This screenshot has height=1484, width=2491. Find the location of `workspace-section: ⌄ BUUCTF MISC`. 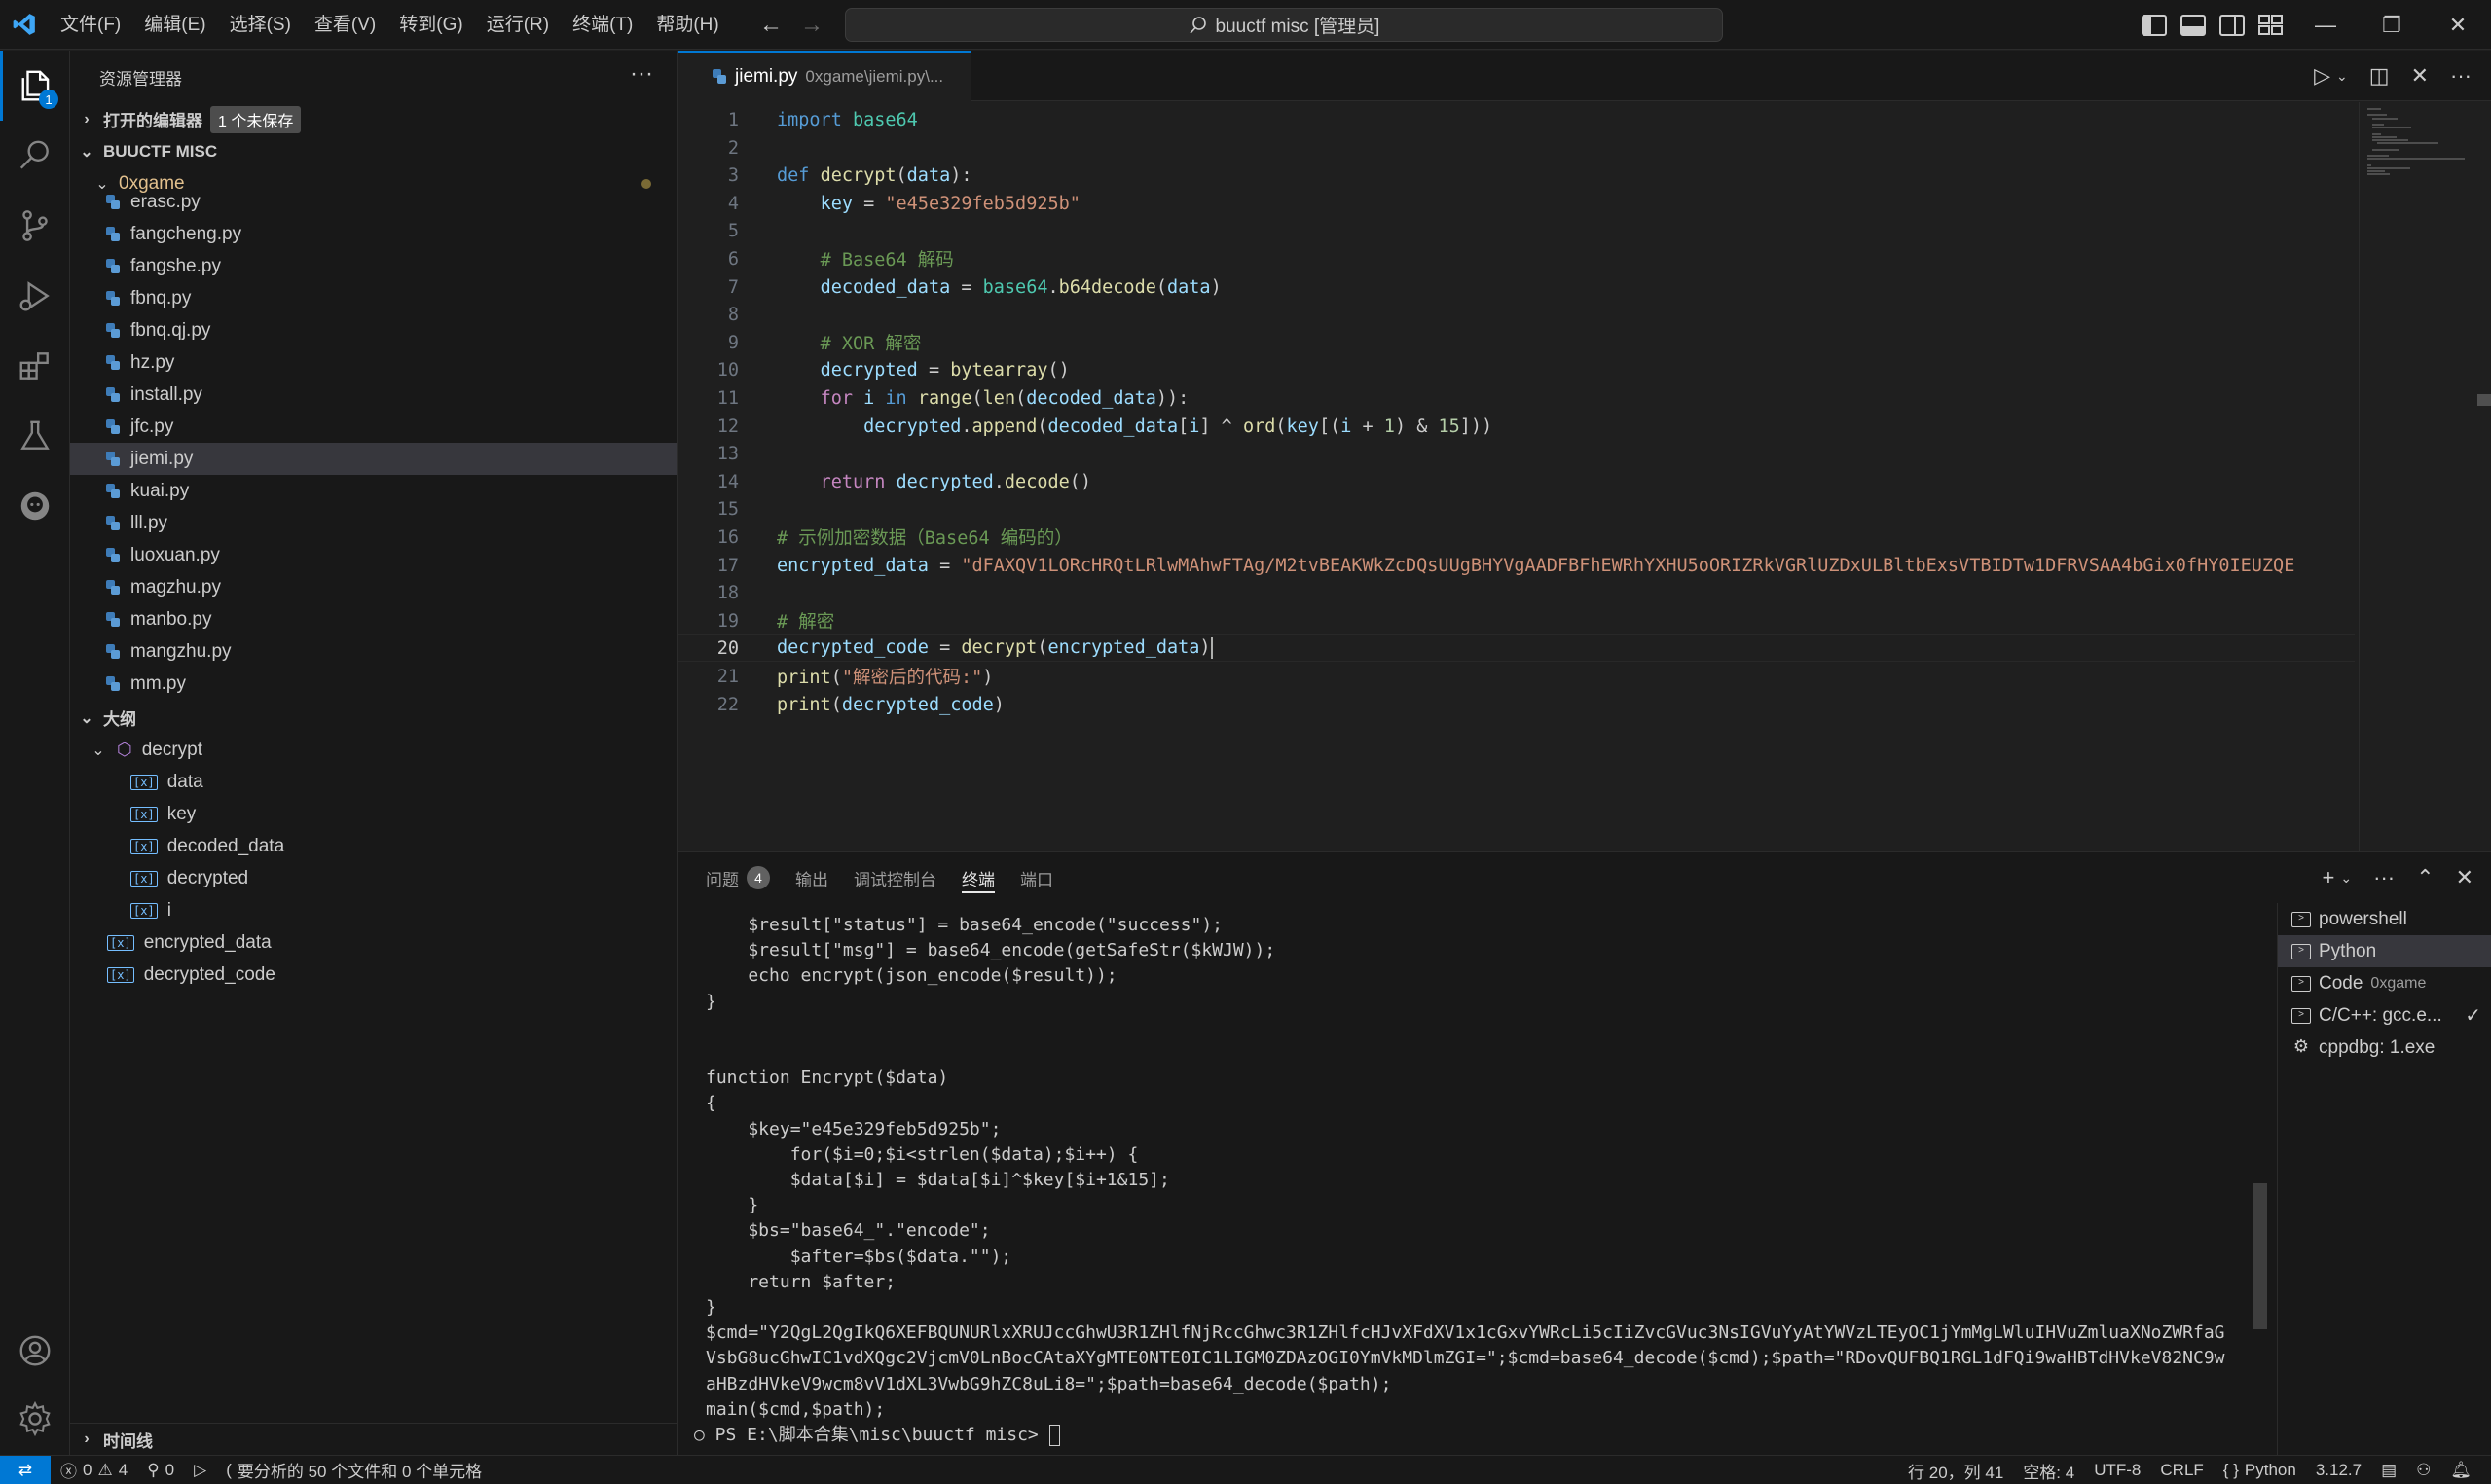

workspace-section: ⌄ BUUCTF MISC is located at coordinates (373, 151).